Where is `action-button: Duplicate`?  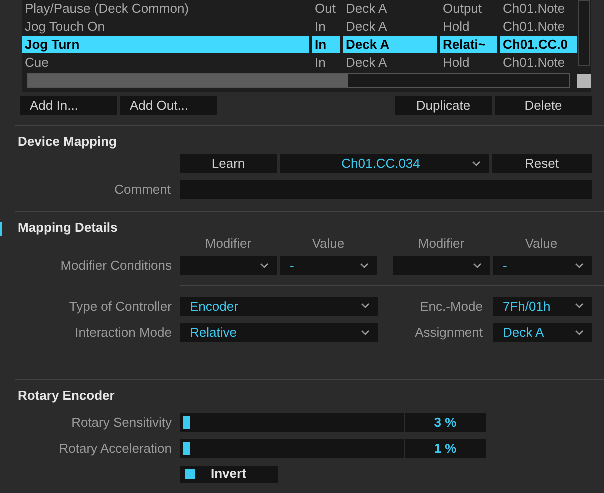 action-button: Duplicate is located at coordinates (443, 105).